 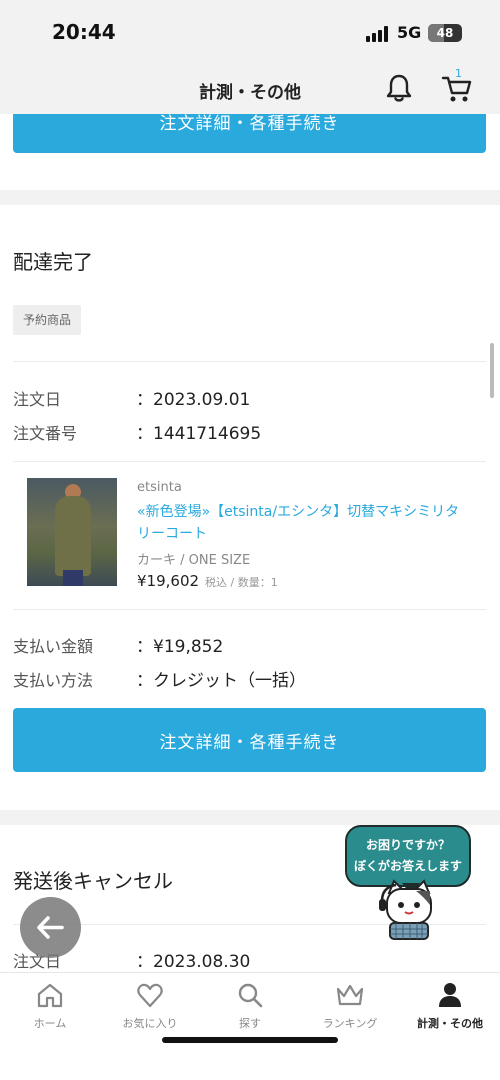 I want to click on product-price: ¥19,602, so click(x=168, y=581).